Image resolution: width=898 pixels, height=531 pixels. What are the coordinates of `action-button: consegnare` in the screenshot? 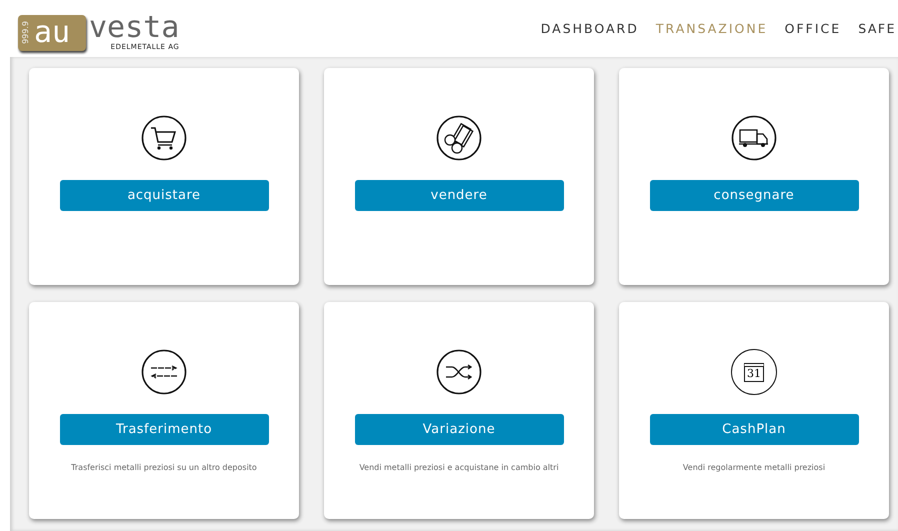 It's located at (754, 195).